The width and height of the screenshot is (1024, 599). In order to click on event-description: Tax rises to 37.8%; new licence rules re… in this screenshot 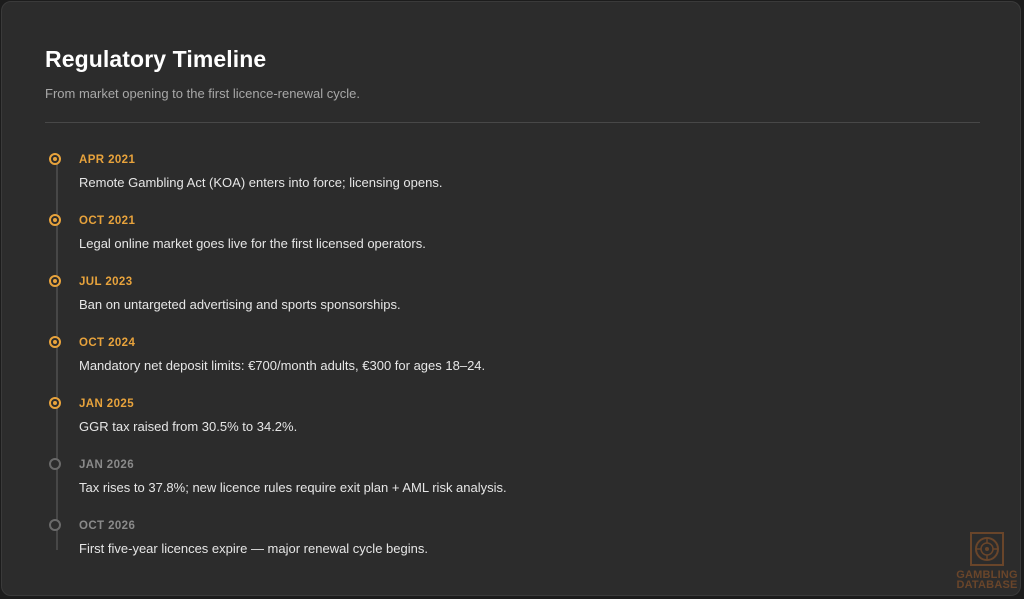, I will do `click(293, 487)`.